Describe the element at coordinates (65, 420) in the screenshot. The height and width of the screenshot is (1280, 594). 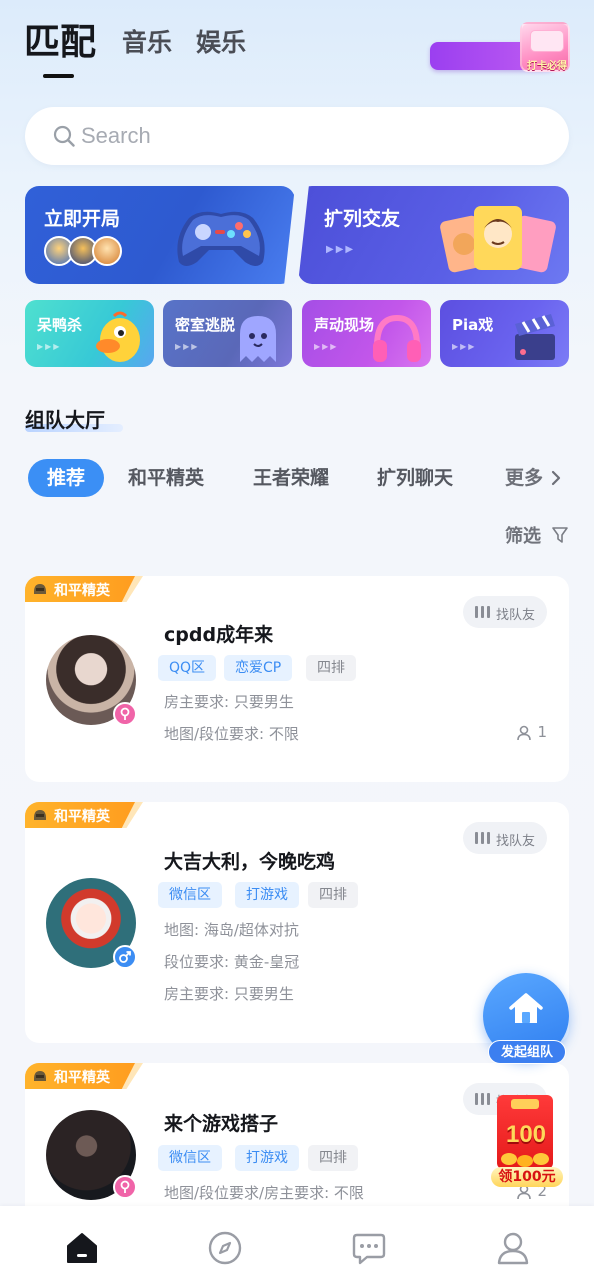
I see `section-title: 组队大厅` at that location.